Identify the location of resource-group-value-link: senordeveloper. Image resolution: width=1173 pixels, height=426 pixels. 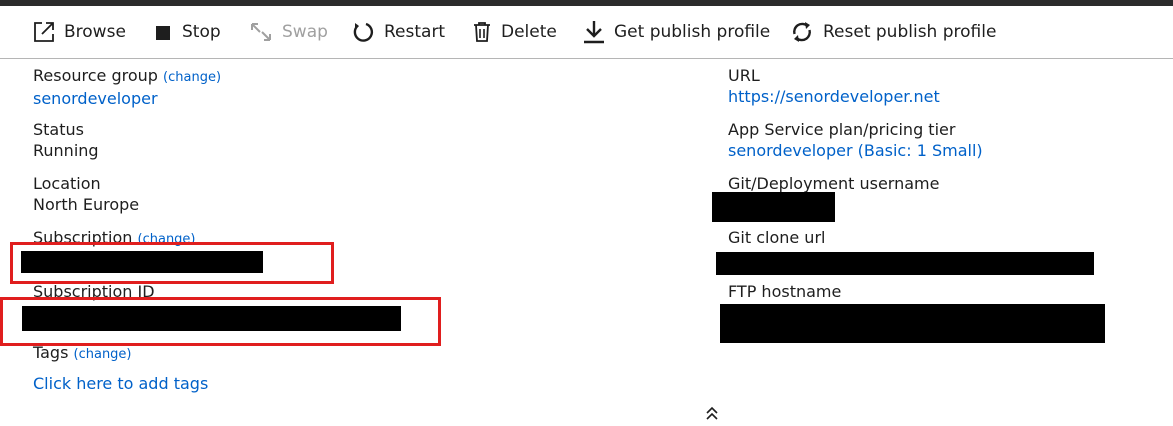
(127, 98).